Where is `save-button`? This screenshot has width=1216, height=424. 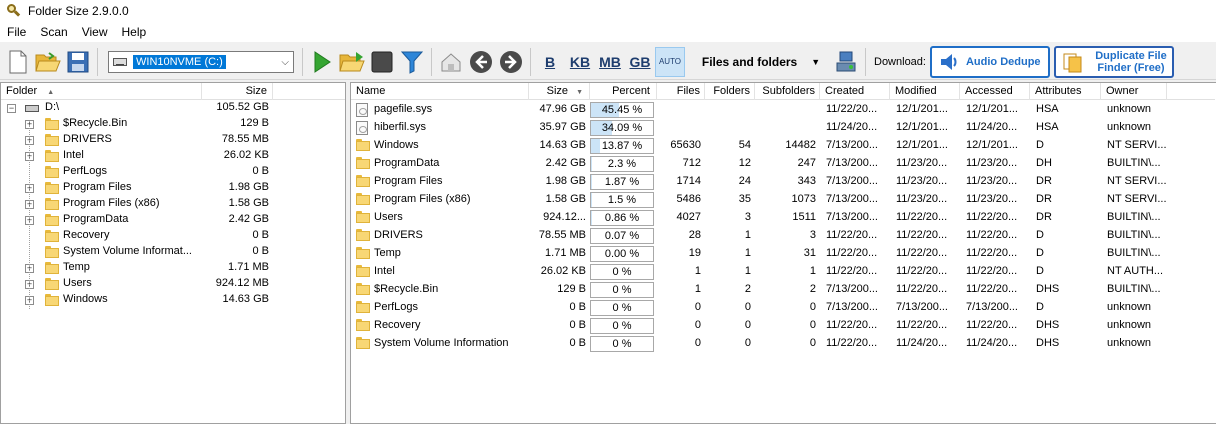 save-button is located at coordinates (78, 62).